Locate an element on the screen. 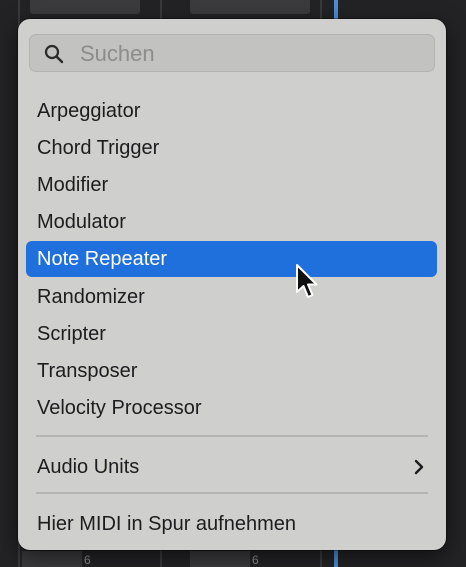 This screenshot has width=466, height=567. menu-item-modifier: Modifier is located at coordinates (231, 185).